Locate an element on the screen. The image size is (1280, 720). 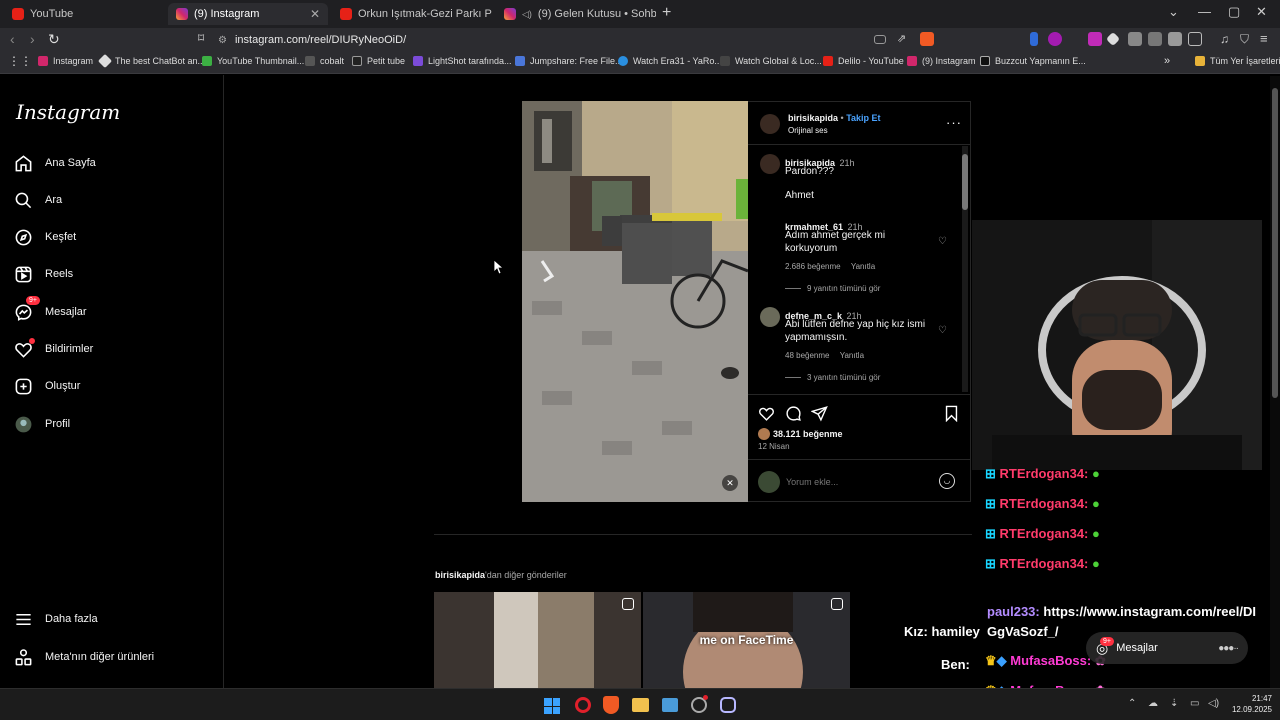
bookmark-item: cobalt is located at coordinates (324, 61).